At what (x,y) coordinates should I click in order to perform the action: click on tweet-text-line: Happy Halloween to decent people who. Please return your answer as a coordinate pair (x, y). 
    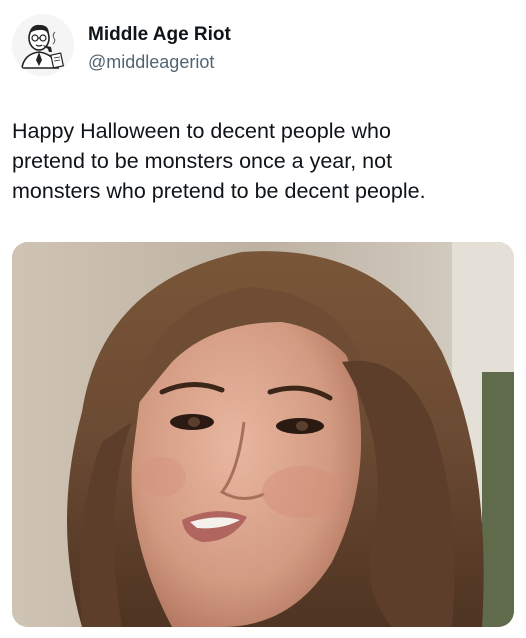
    Looking at the image, I should click on (201, 131).